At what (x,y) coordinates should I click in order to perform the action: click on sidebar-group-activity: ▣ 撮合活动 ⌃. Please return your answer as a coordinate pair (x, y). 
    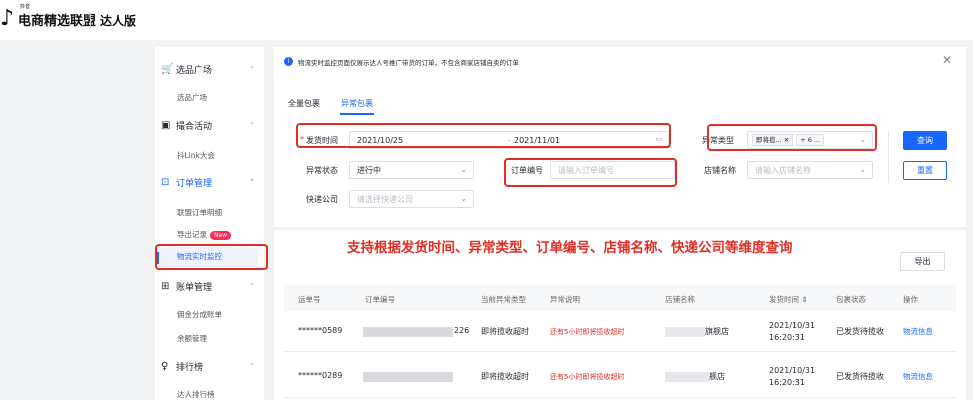
    Looking at the image, I should click on (209, 125).